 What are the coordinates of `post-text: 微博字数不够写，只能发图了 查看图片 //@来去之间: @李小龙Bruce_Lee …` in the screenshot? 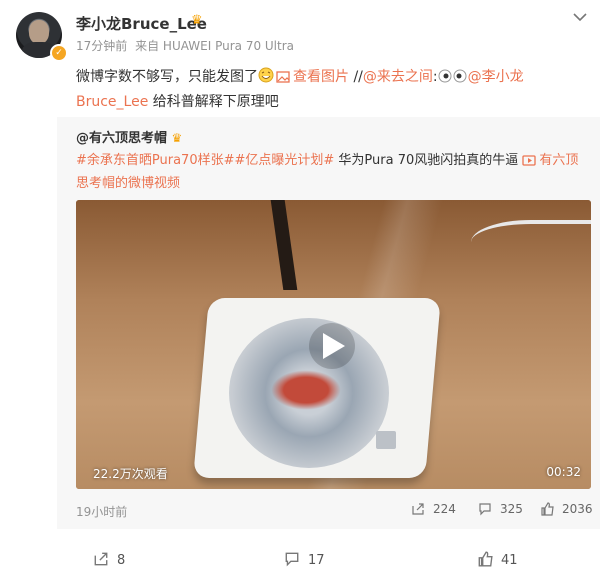 It's located at (321, 90).